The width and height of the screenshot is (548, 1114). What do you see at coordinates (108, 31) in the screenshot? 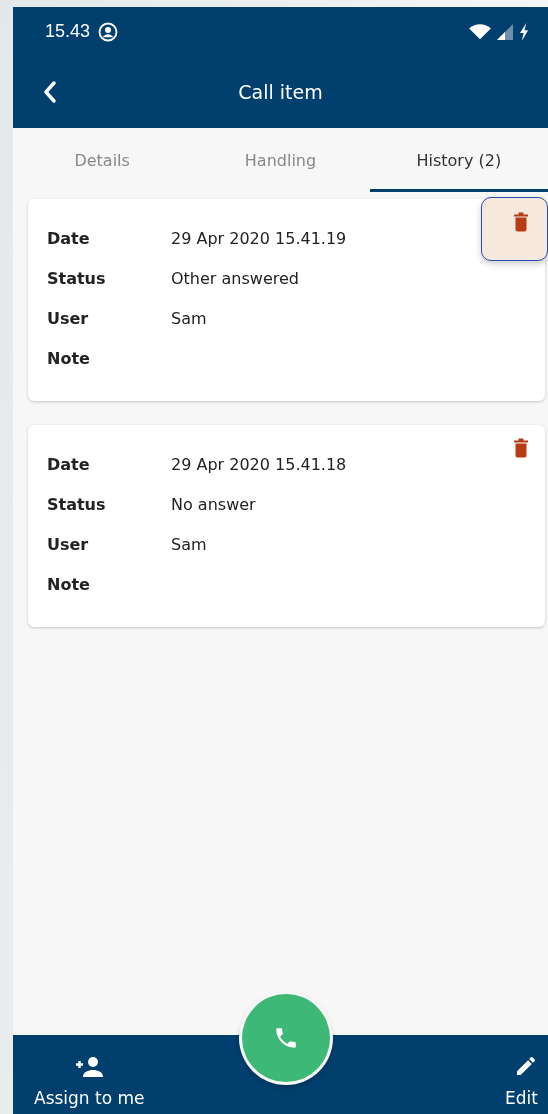
I see `account-icon` at bounding box center [108, 31].